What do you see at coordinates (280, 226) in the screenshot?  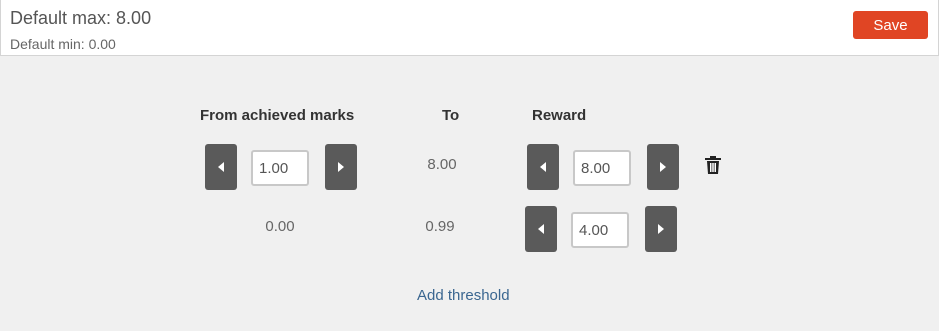 I see `from-value: 0.00` at bounding box center [280, 226].